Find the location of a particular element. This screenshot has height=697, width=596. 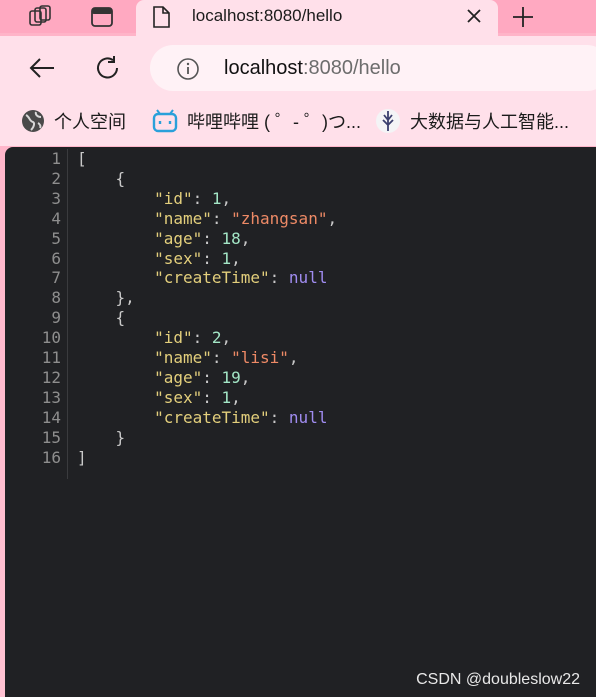

line-number: 7 is located at coordinates (56, 278).